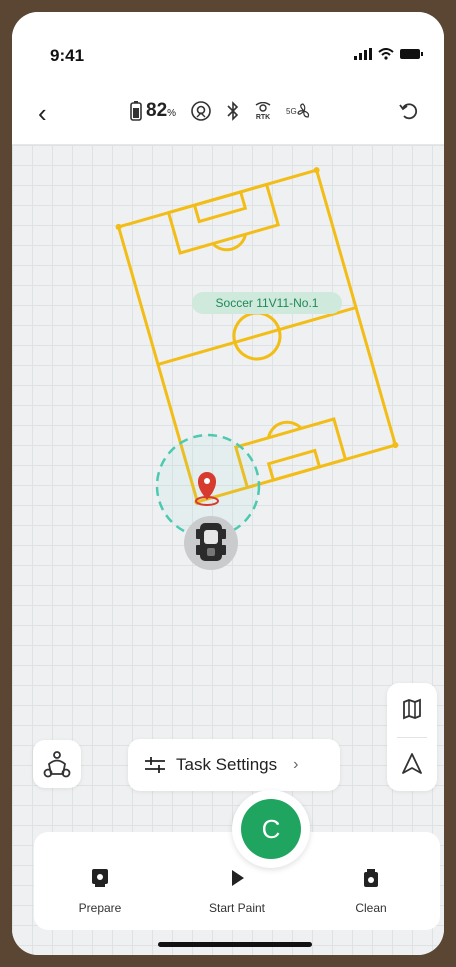  Describe the element at coordinates (233, 111) in the screenshot. I see `bluetooth-icon` at that location.